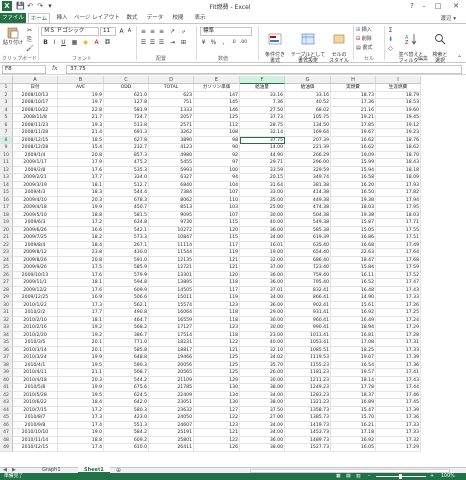 This screenshot has width=466, height=480. I want to click on table-cell: 15.4, so click(81, 148).